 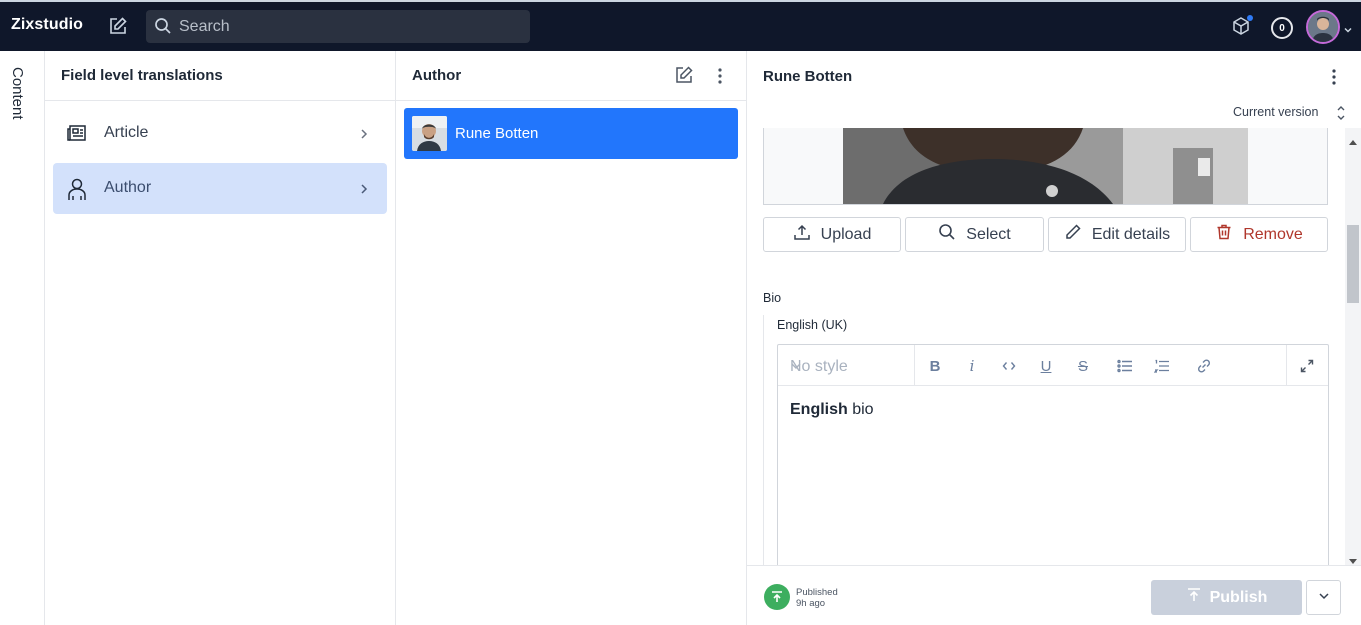 I want to click on search-box, so click(x=338, y=26).